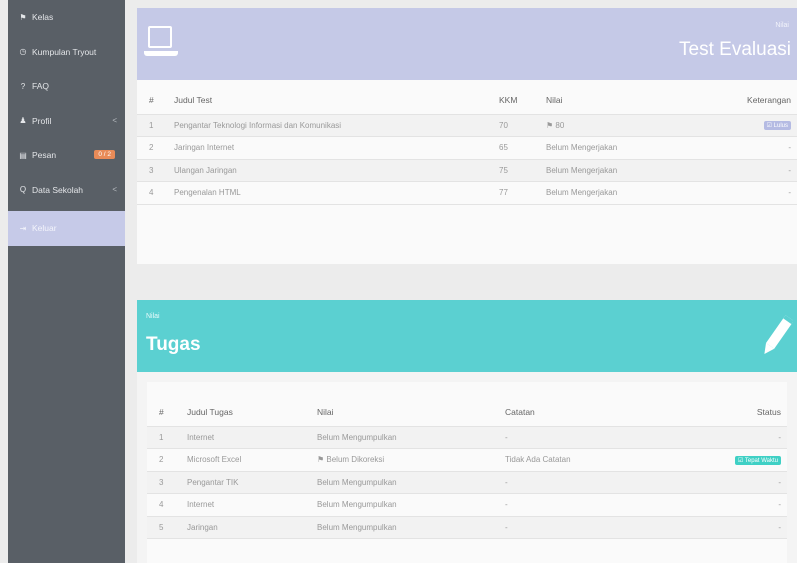  What do you see at coordinates (160, 37) in the screenshot?
I see `laptop-icon` at bounding box center [160, 37].